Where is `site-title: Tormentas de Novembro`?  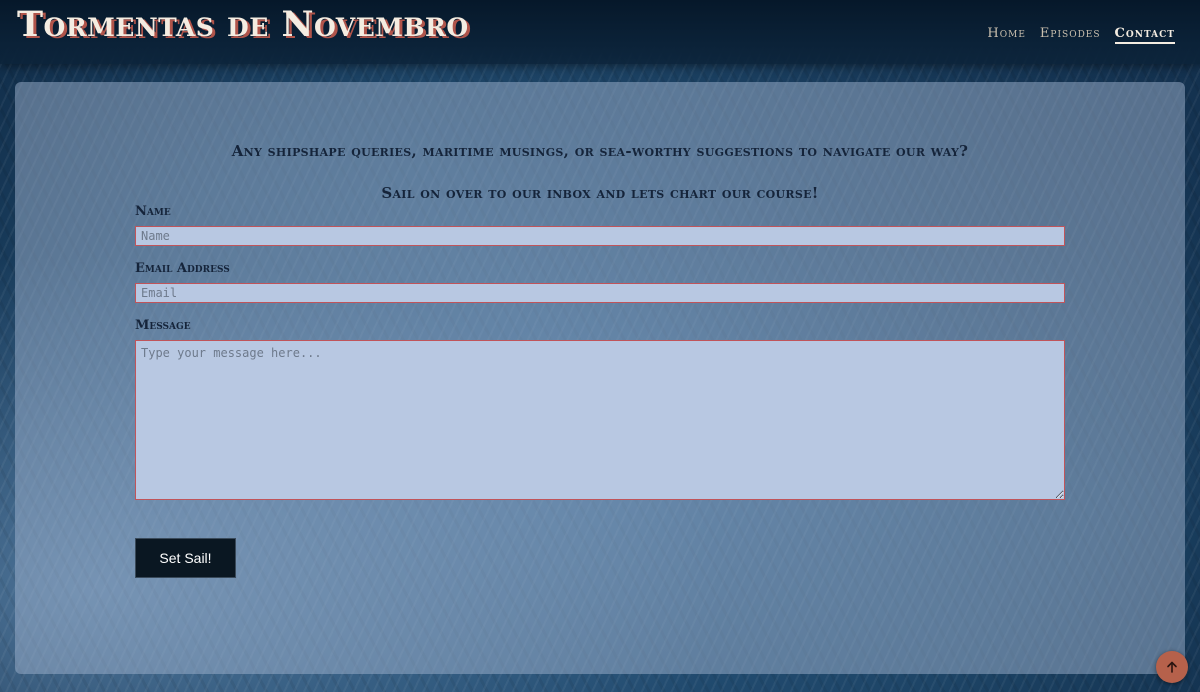
site-title: Tormentas de Novembro is located at coordinates (243, 24).